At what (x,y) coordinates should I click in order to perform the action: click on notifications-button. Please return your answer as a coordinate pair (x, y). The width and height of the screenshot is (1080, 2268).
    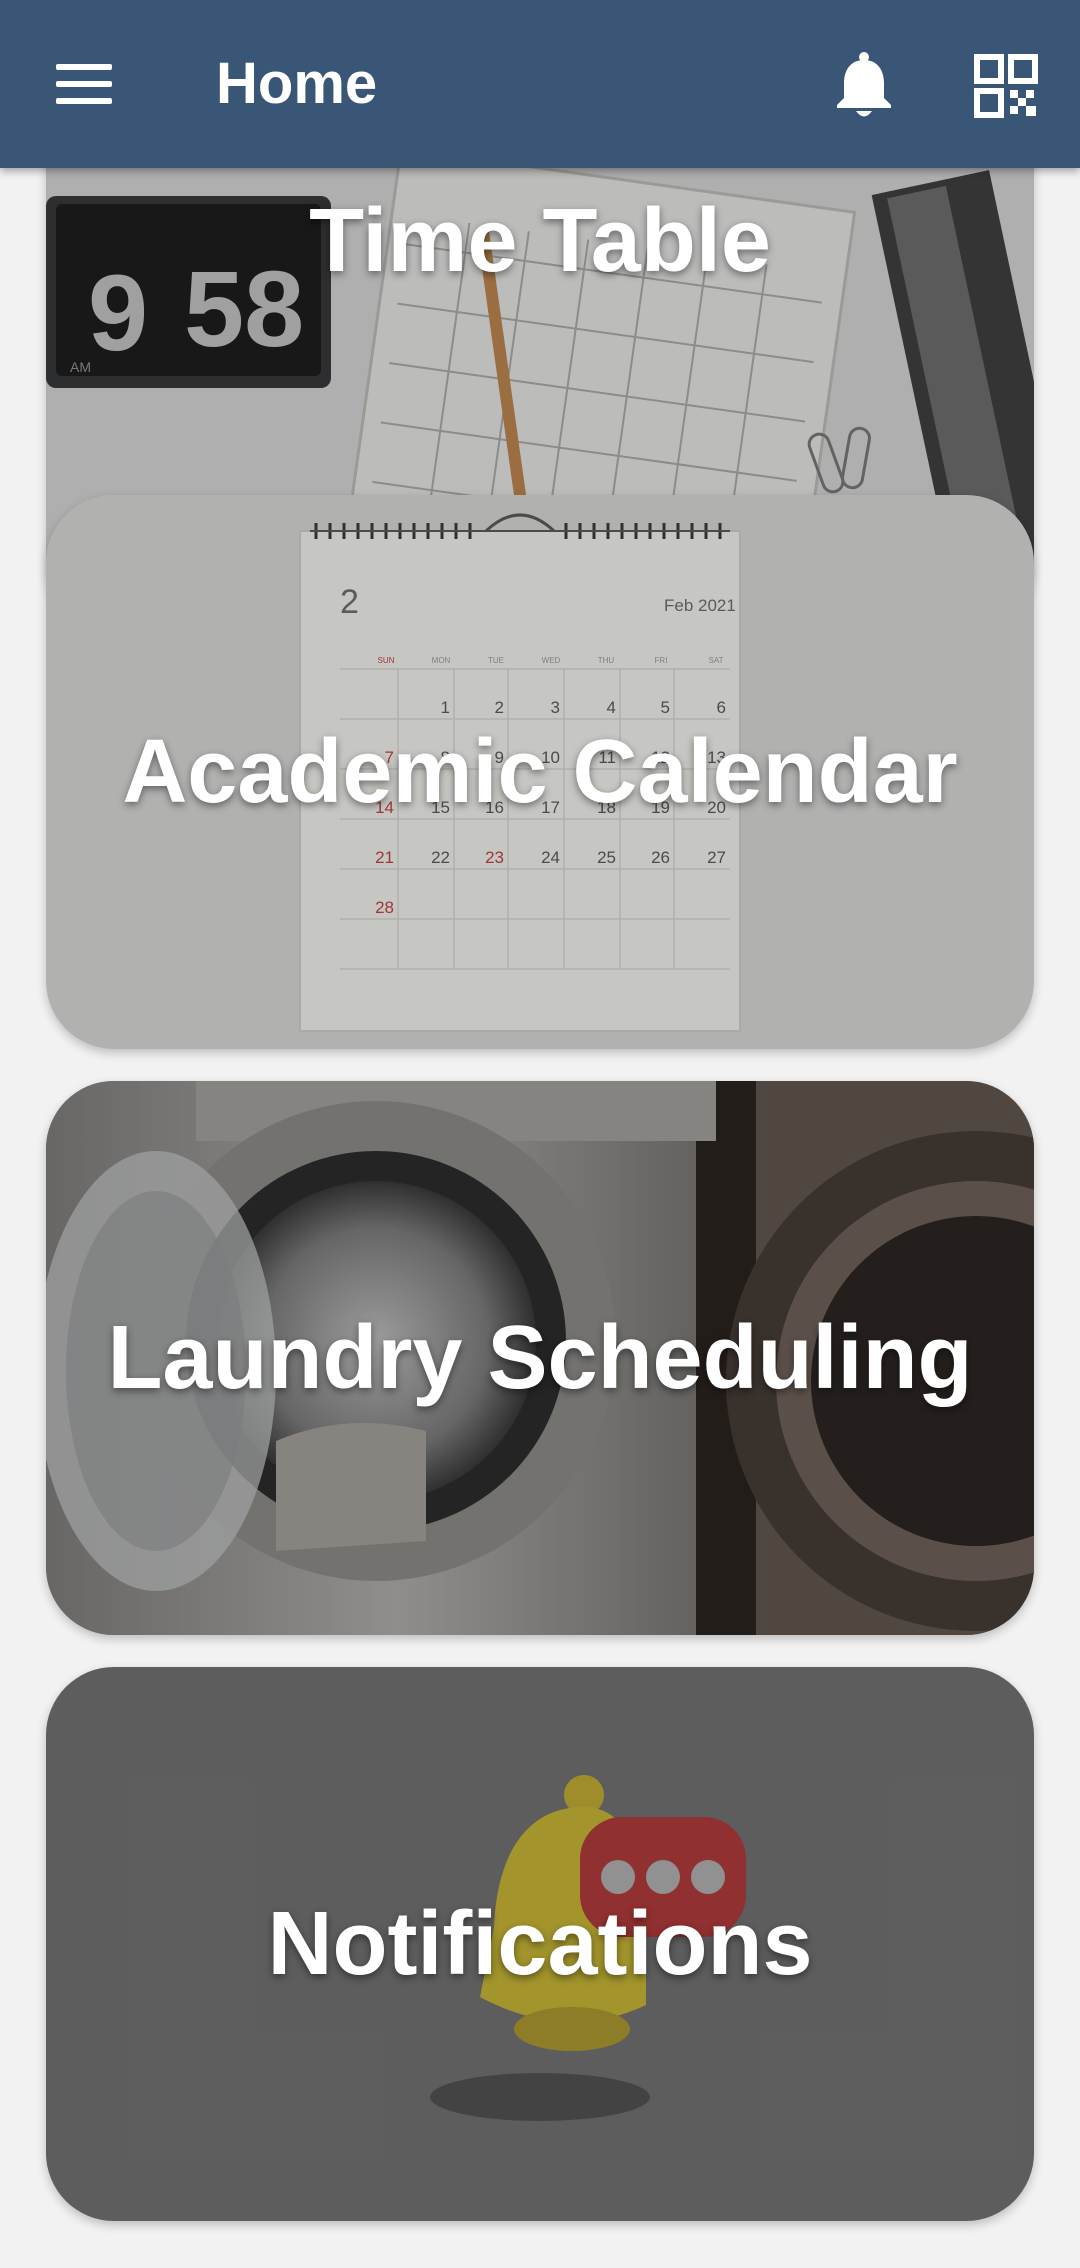
    Looking at the image, I should click on (864, 86).